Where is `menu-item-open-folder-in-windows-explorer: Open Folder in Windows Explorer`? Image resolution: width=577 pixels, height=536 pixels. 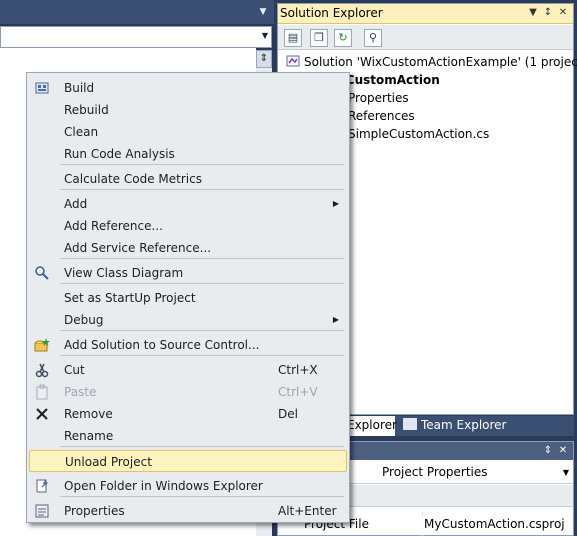 menu-item-open-folder-in-windows-explorer: Open Folder in Windows Explorer is located at coordinates (188, 486).